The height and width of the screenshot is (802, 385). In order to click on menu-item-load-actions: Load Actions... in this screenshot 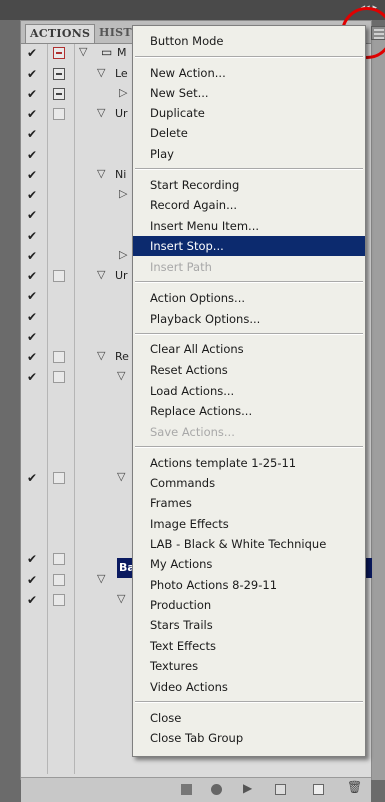, I will do `click(249, 391)`.